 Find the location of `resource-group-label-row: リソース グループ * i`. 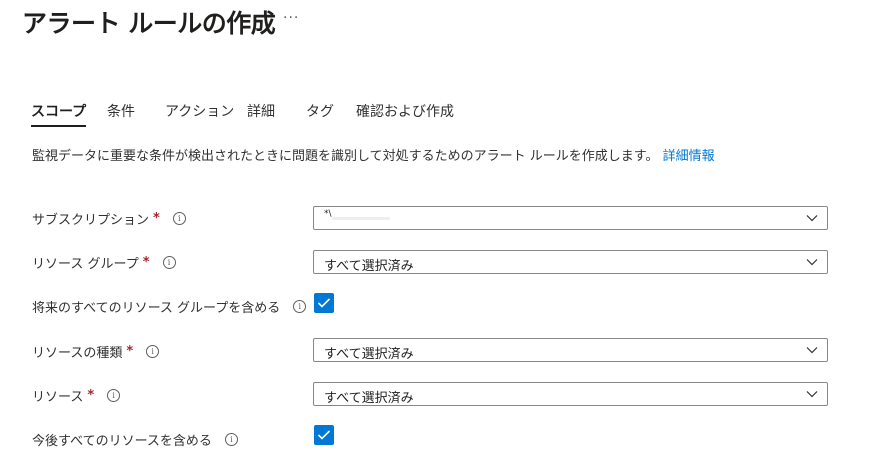

resource-group-label-row: リソース グループ * i is located at coordinates (104, 262).